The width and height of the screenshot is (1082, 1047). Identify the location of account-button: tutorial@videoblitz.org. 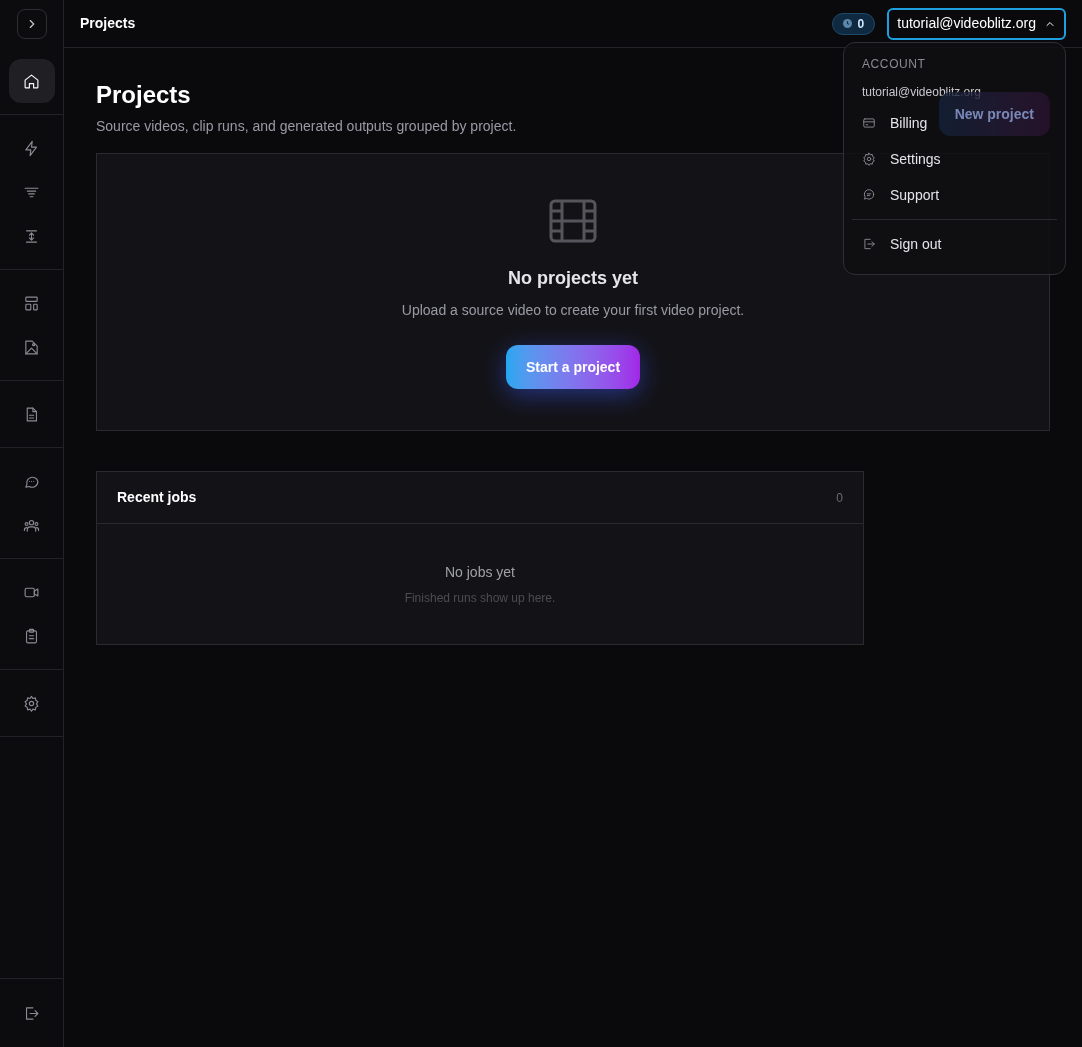
(976, 23).